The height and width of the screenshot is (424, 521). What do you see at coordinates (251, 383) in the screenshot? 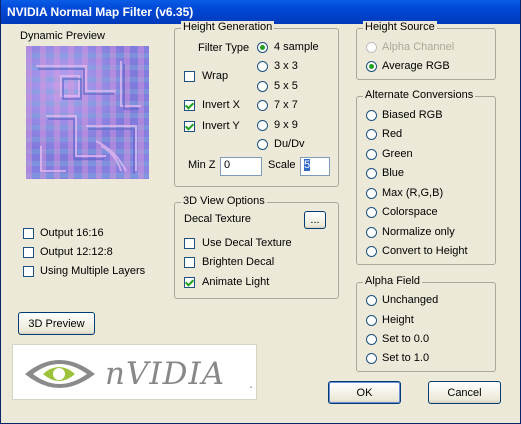
I see `logo-mark: .` at bounding box center [251, 383].